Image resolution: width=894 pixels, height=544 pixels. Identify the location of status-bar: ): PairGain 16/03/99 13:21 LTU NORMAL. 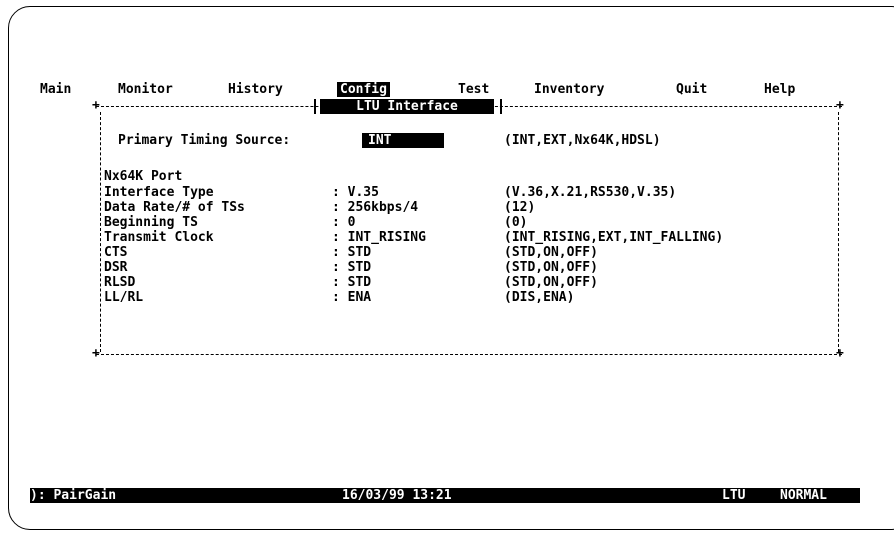
(445, 495).